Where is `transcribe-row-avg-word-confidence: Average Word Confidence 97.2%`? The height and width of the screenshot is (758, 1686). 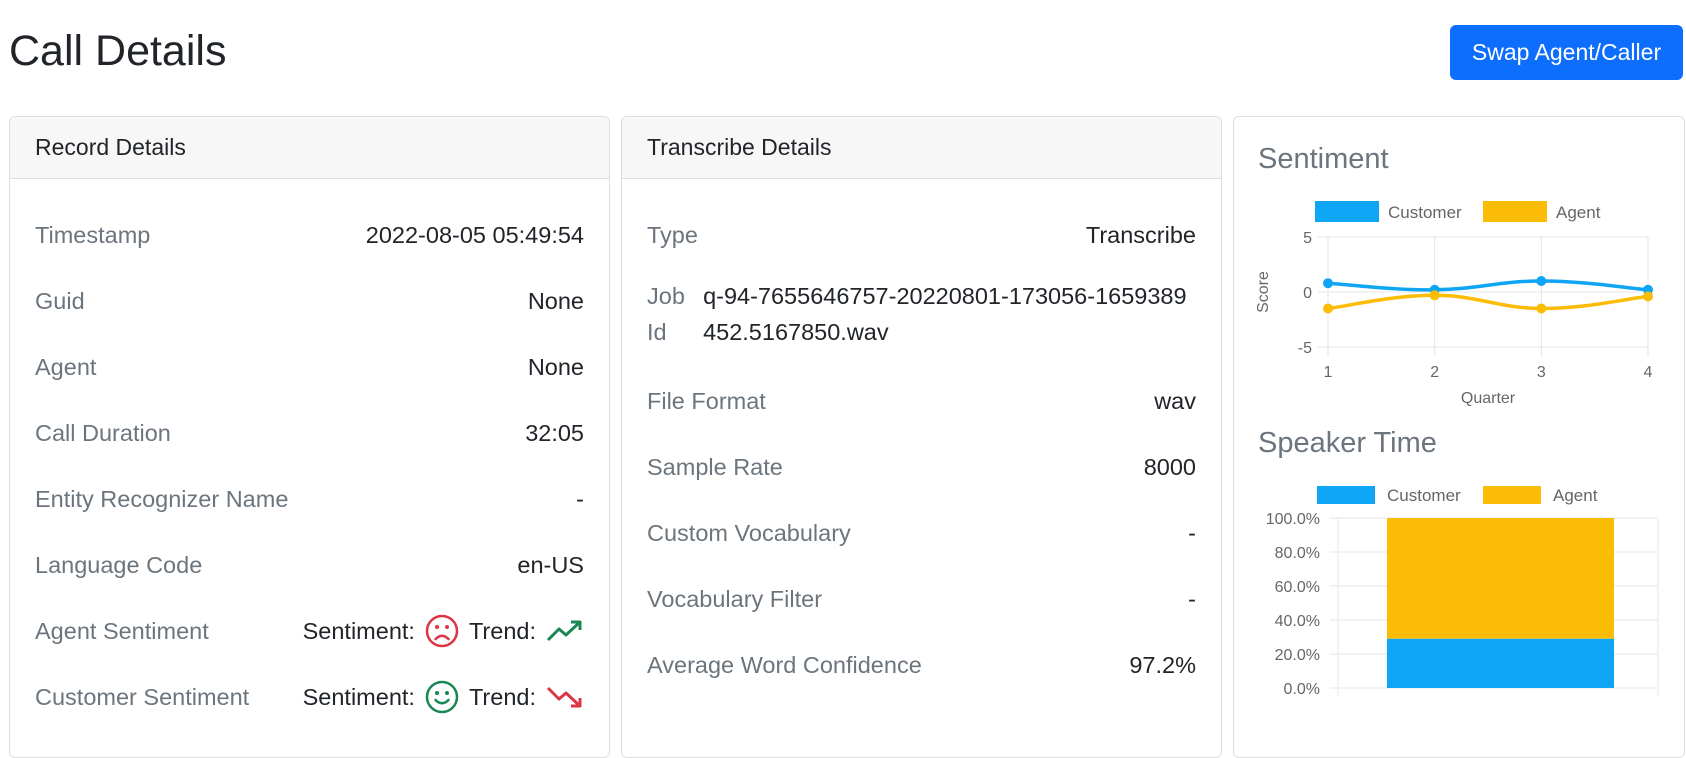 transcribe-row-avg-word-confidence: Average Word Confidence 97.2% is located at coordinates (921, 665).